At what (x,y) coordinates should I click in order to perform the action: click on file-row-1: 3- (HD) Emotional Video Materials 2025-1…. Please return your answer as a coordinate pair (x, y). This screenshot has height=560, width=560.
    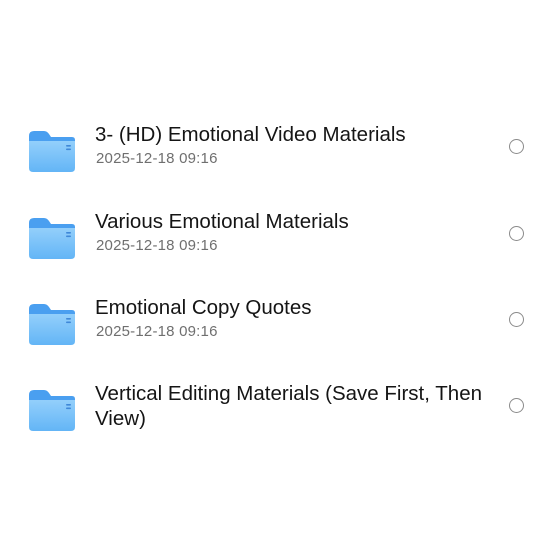
    Looking at the image, I should click on (280, 162).